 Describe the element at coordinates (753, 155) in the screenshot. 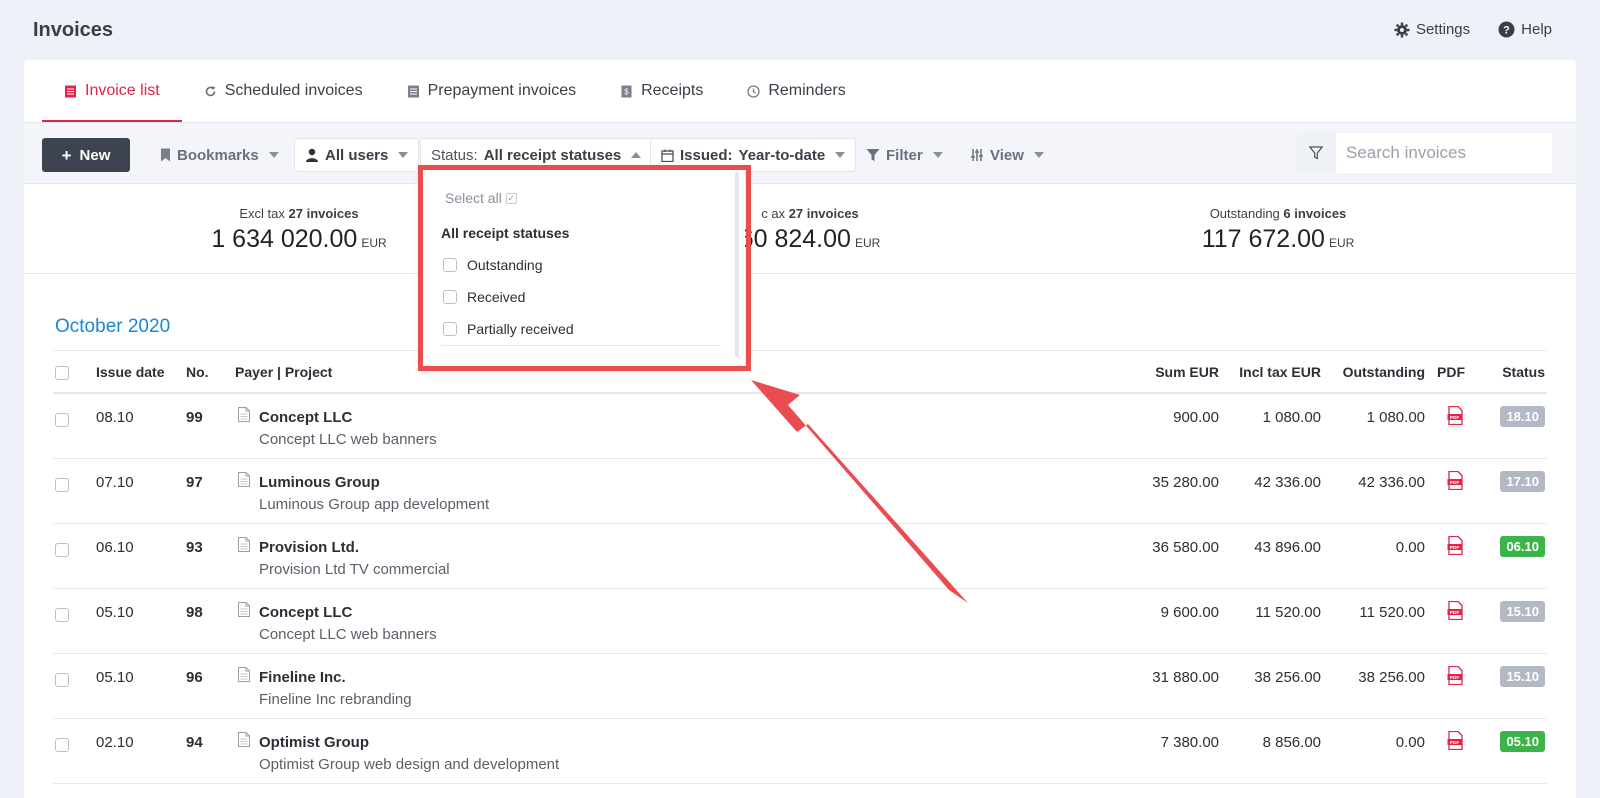

I see `issued-dropdown: Issued: Year-to-date` at that location.